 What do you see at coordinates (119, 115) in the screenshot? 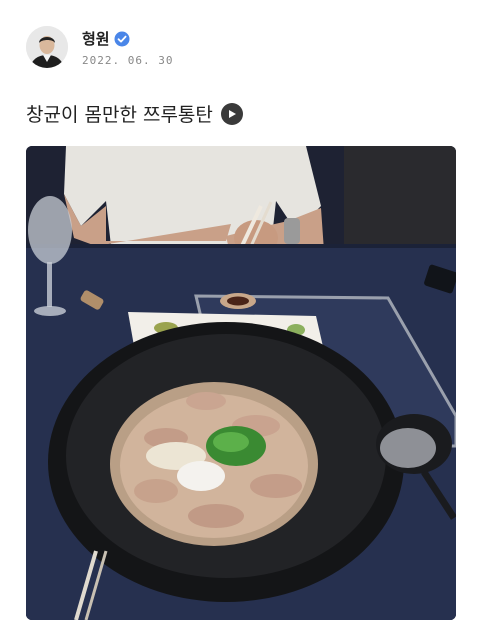
I see `post-caption: 창균이 몸만한 쯔루통탄` at bounding box center [119, 115].